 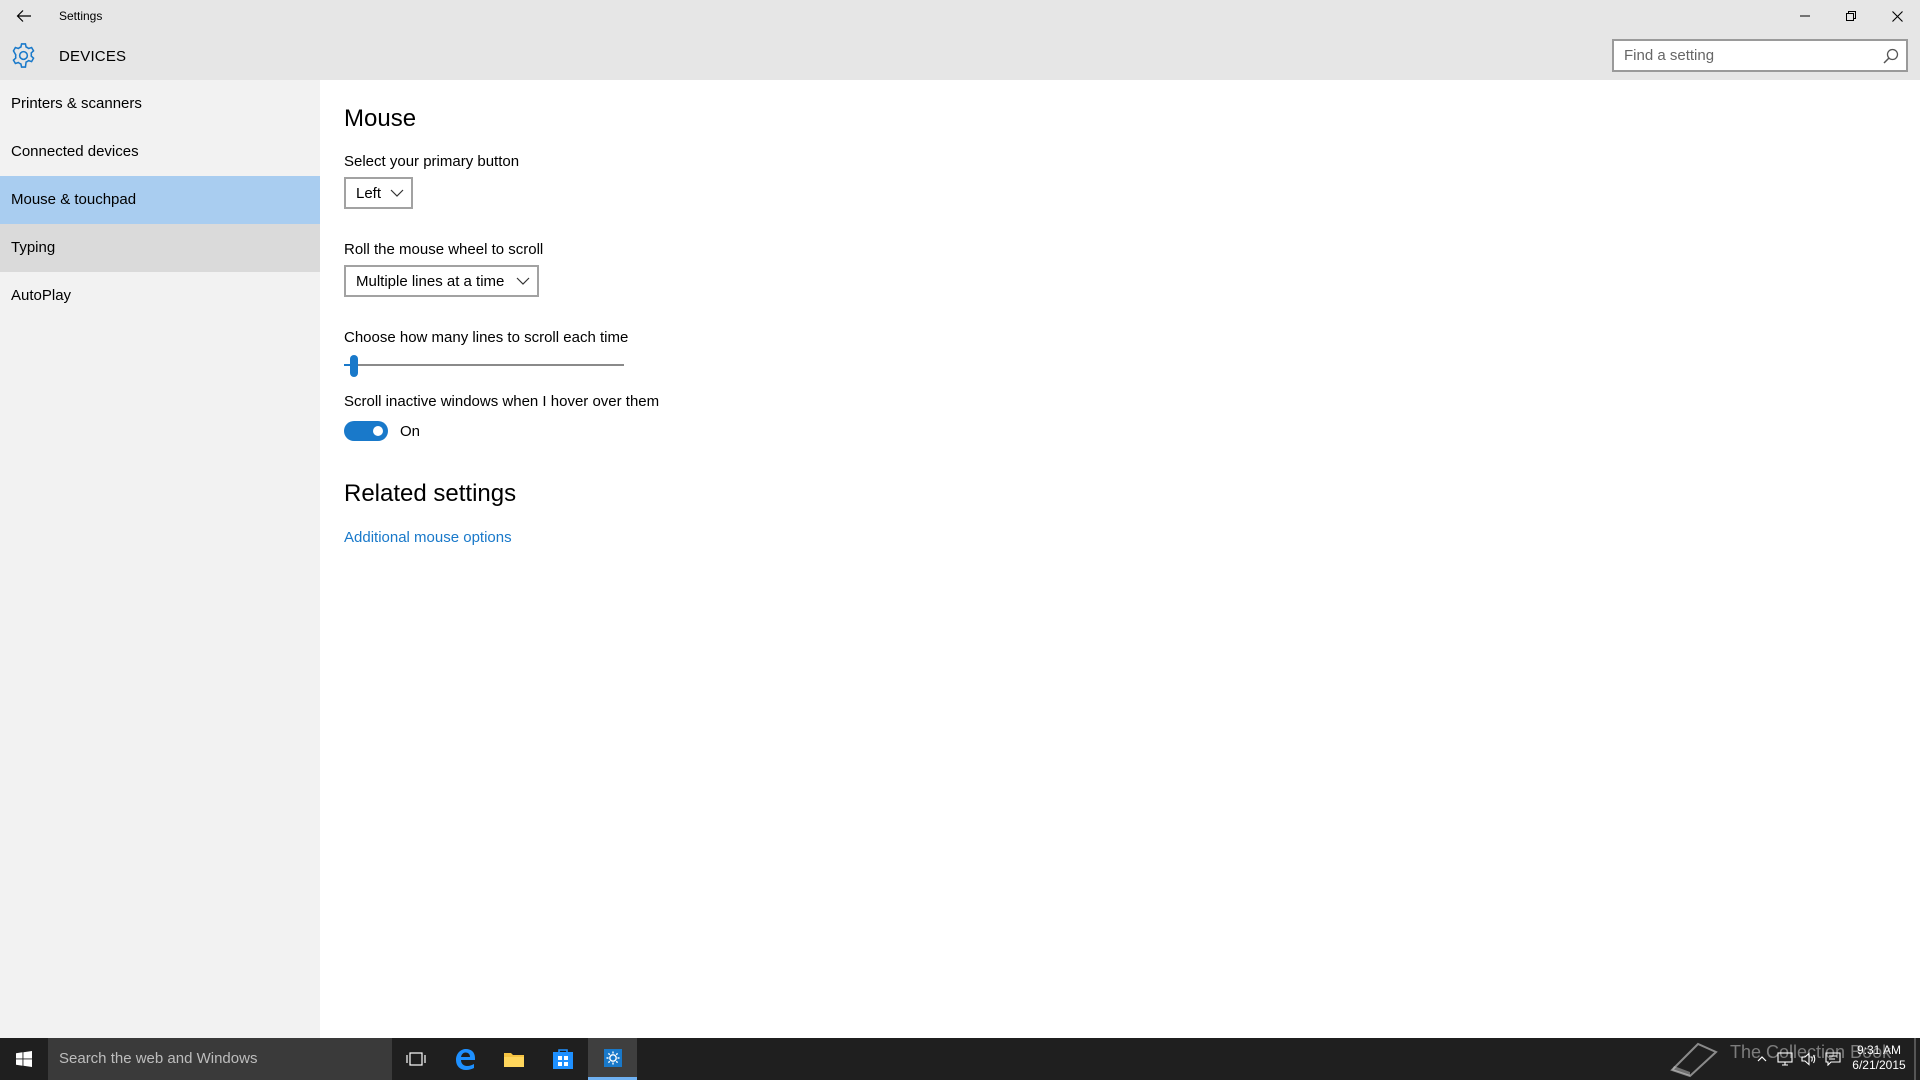 I want to click on task-view-icon, so click(x=416, y=1059).